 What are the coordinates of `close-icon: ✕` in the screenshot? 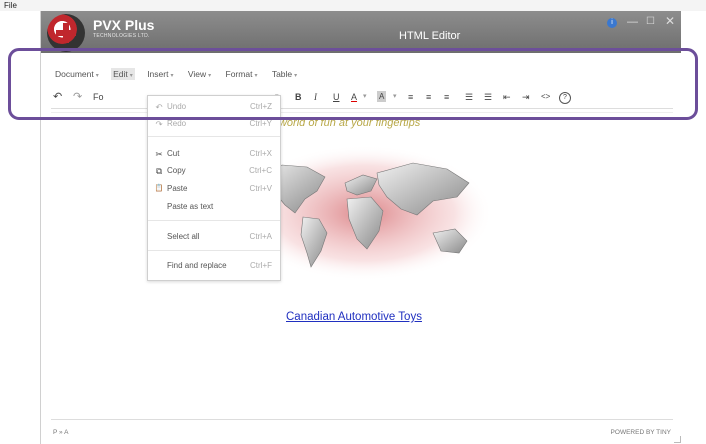 It's located at (670, 21).